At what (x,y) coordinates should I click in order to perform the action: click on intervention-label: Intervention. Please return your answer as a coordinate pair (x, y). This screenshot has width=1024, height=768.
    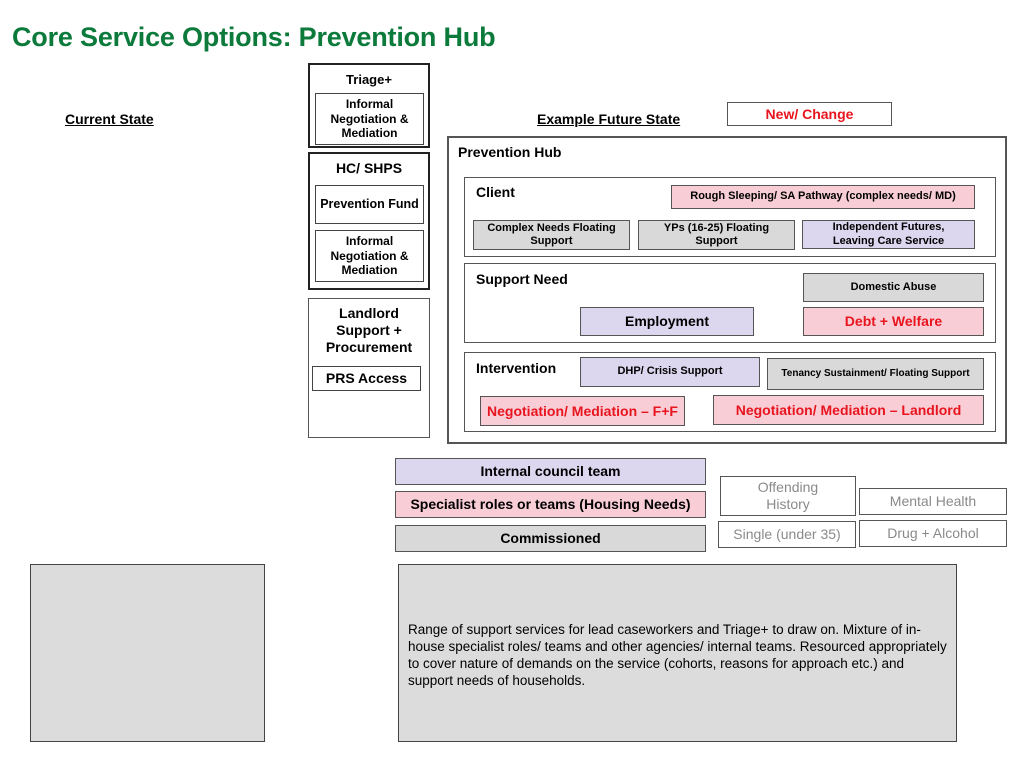
    Looking at the image, I should click on (516, 368).